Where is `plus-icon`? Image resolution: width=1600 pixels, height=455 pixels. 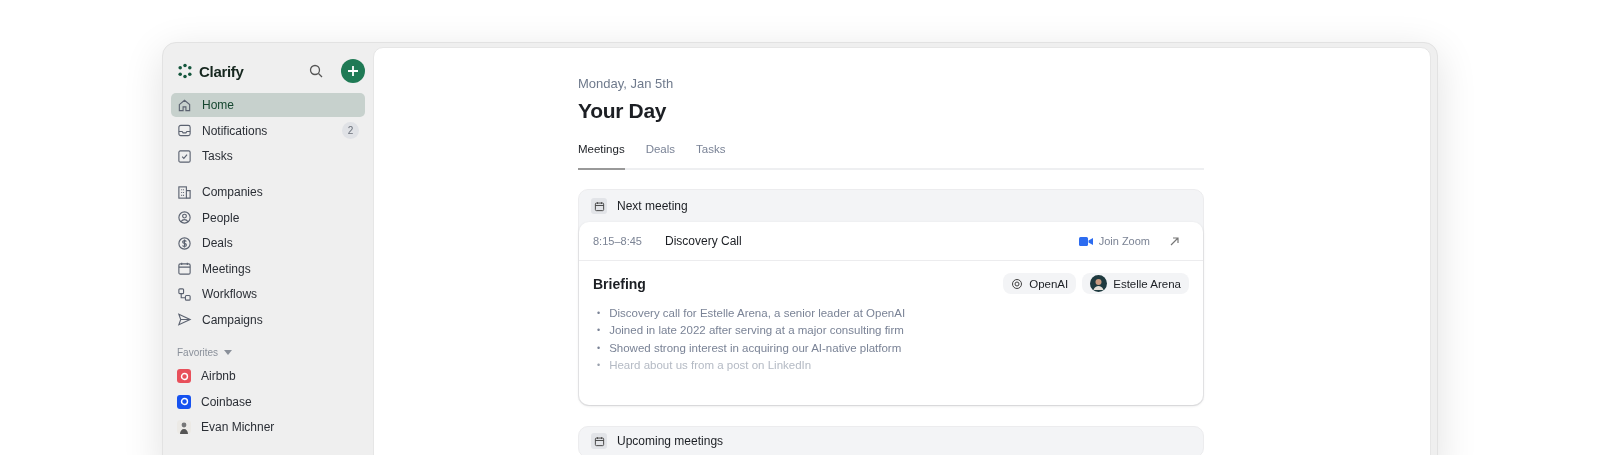
plus-icon is located at coordinates (353, 71).